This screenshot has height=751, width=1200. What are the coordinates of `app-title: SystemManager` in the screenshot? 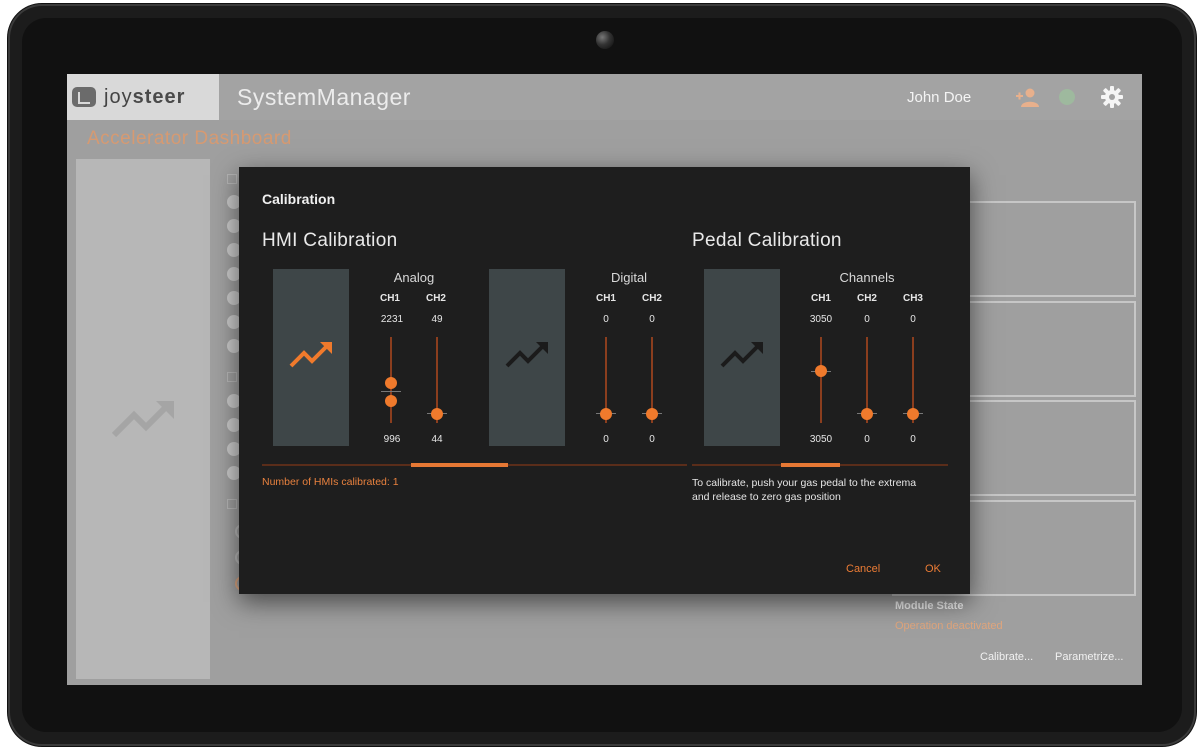 It's located at (324, 97).